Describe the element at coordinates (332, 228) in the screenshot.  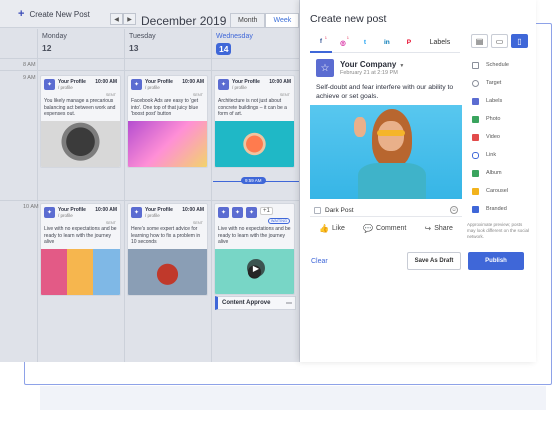
I see `like-action: 👍 Like` at that location.